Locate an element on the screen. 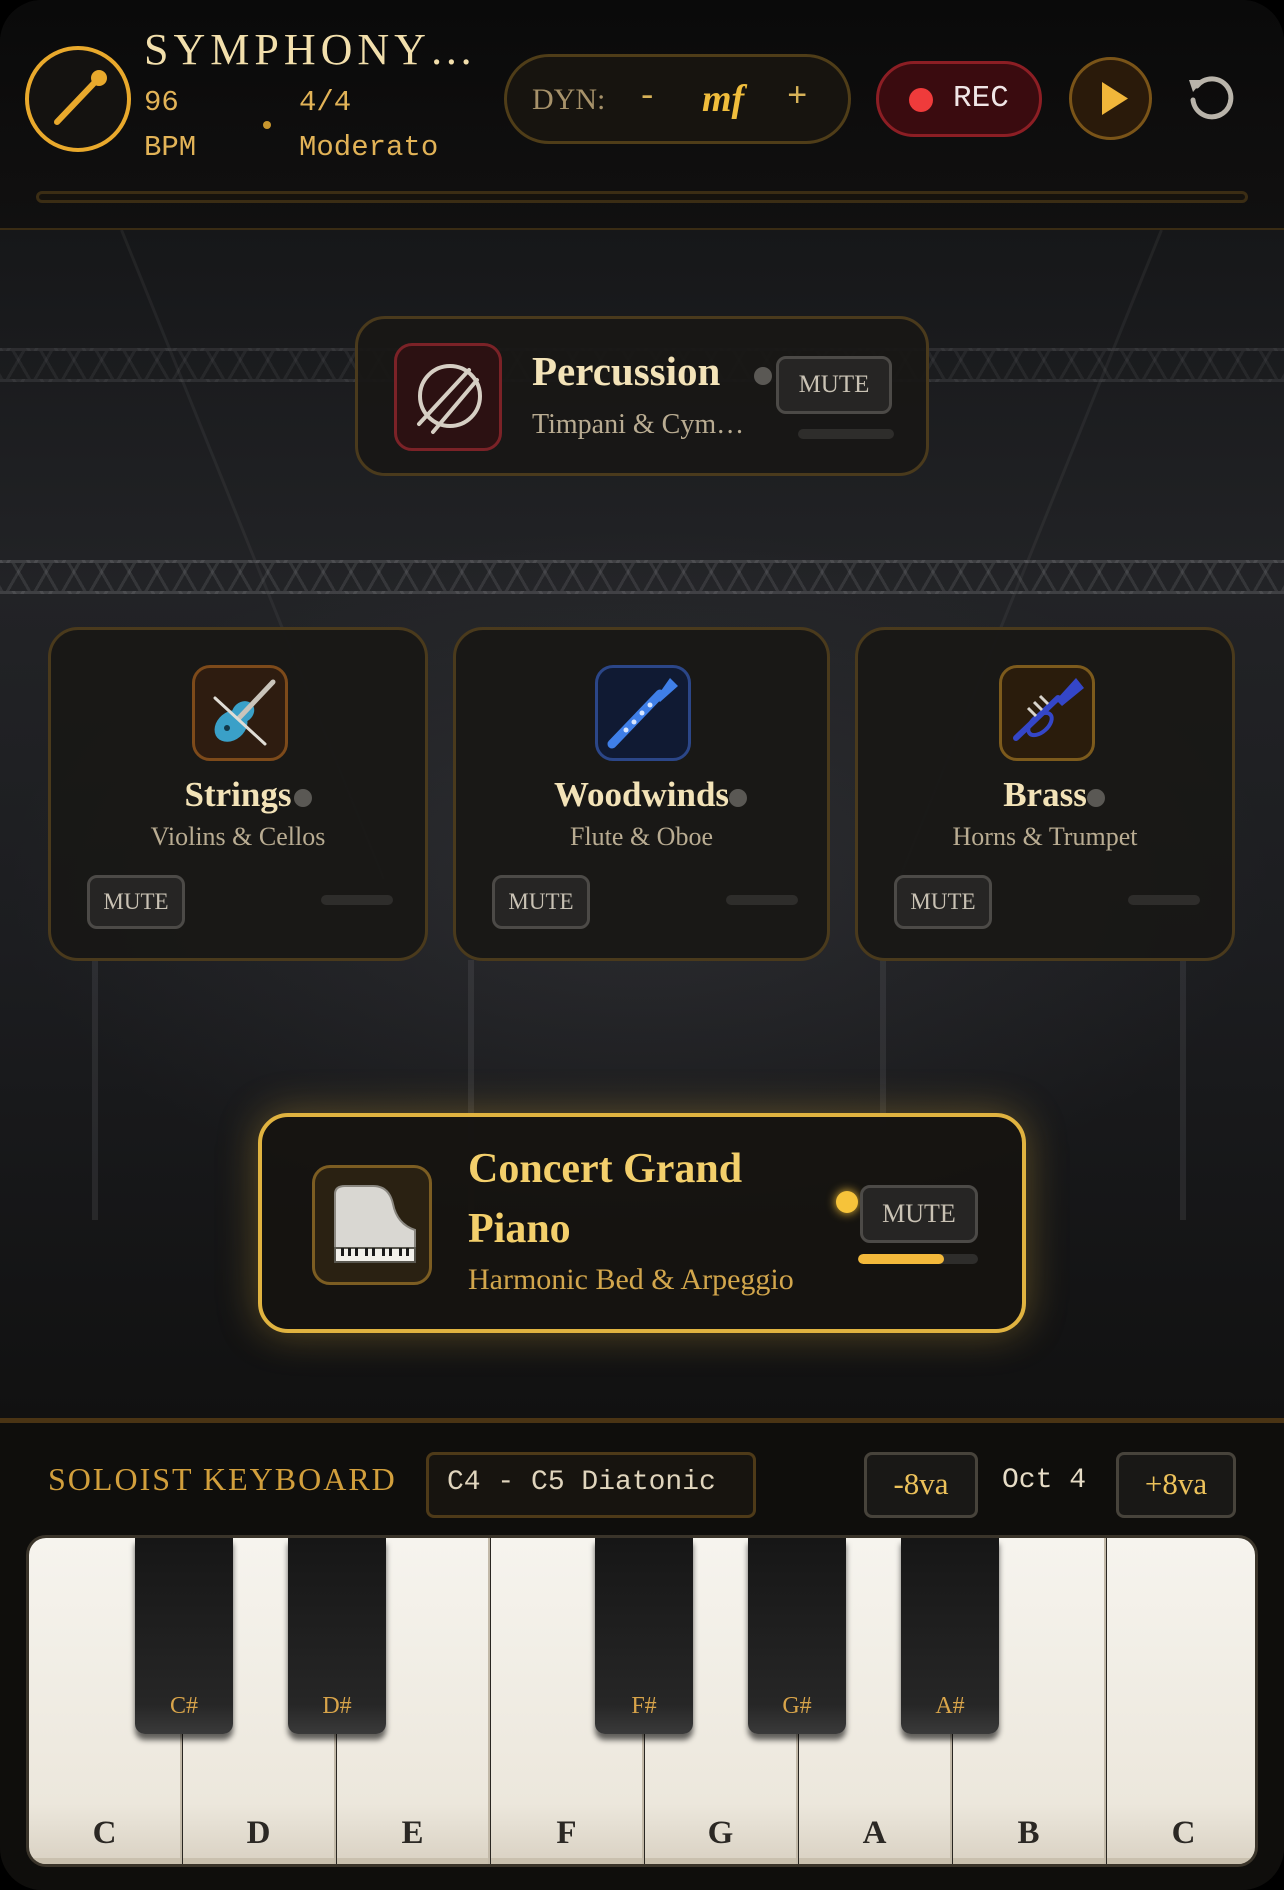  dynamics-decrease-button: - is located at coordinates (647, 98).